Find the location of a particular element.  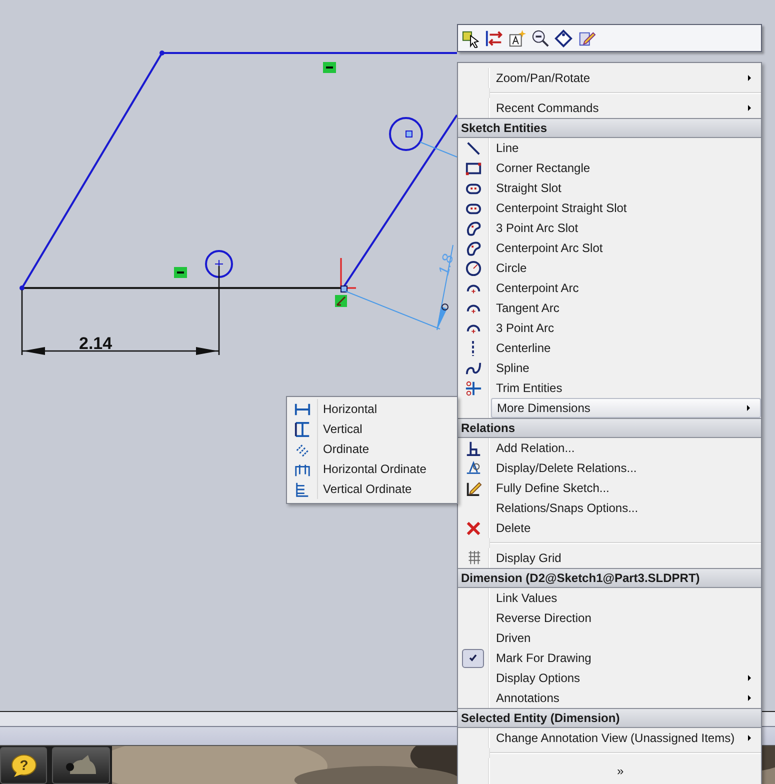

menu-item: 3 Point Arc is located at coordinates (626, 328).